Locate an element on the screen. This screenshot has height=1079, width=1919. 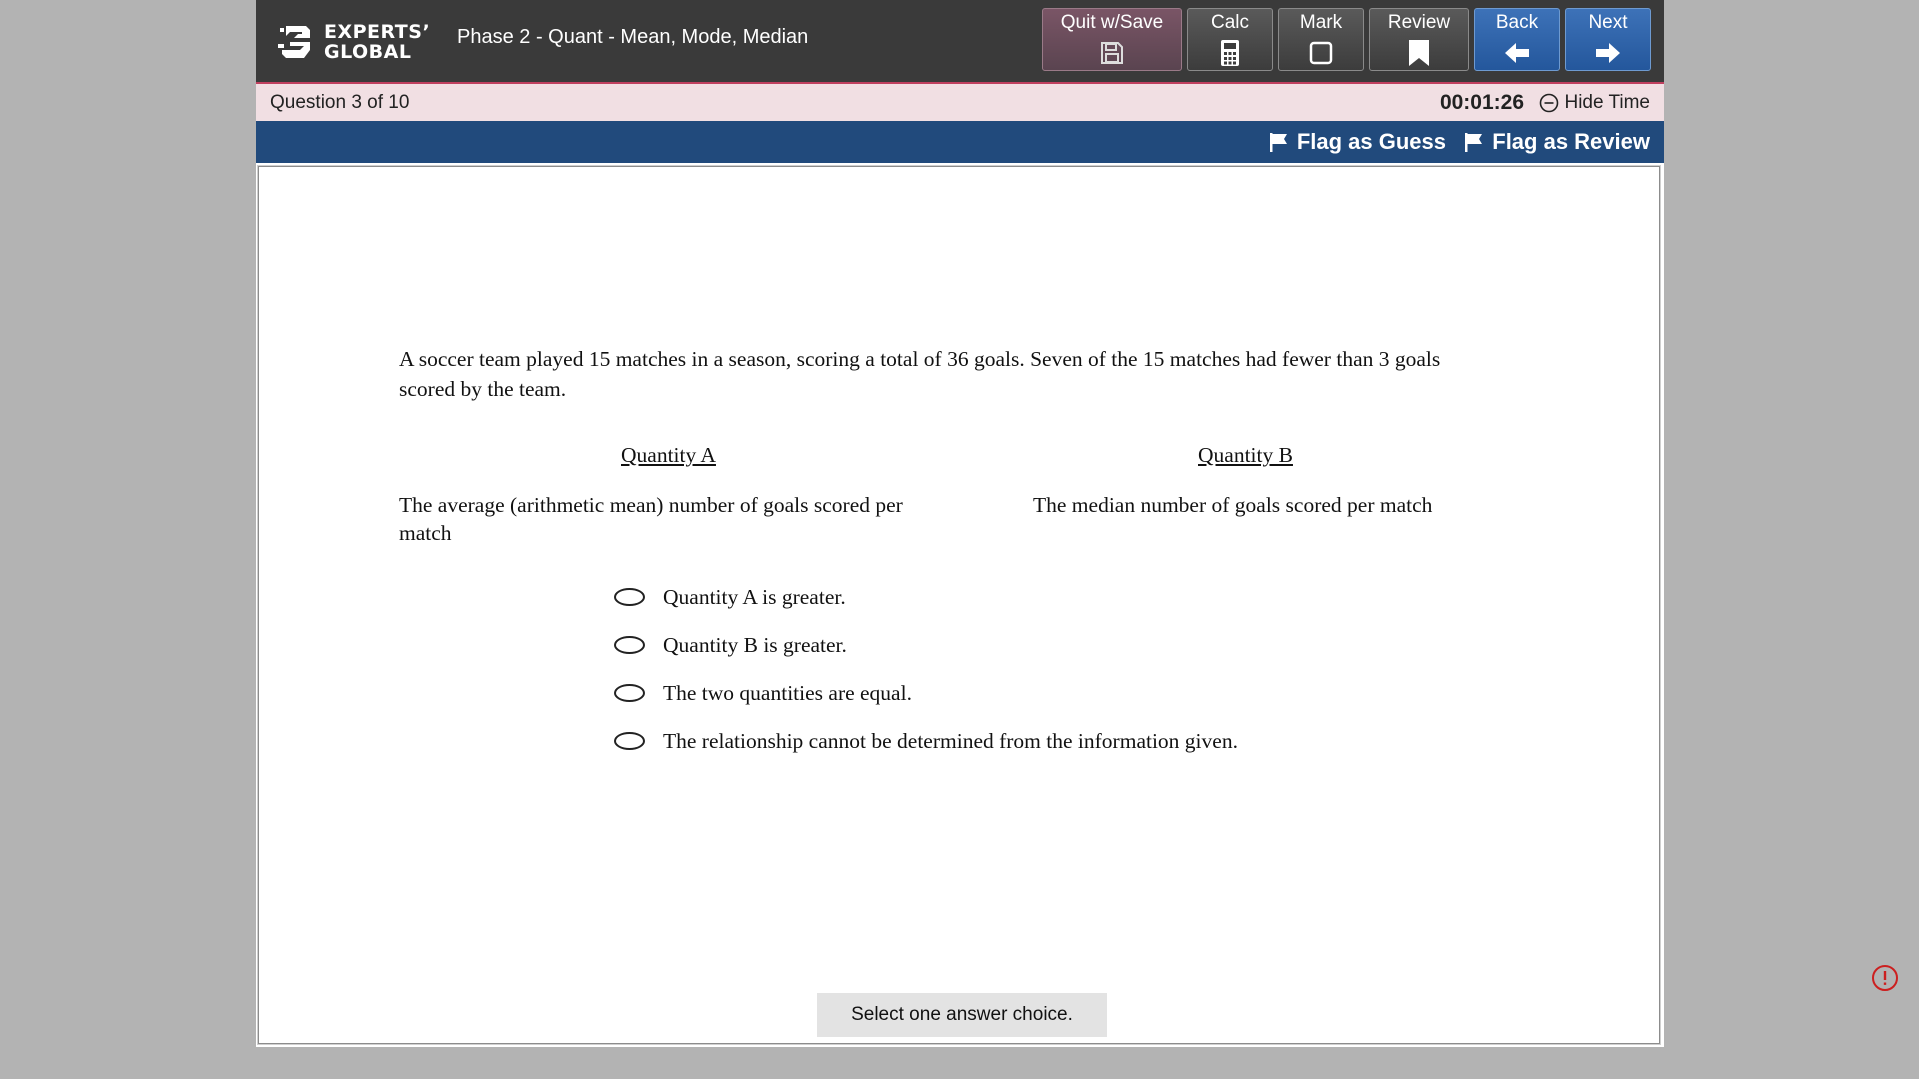
quantity-a-heading: Quantity A is located at coordinates (668, 455).